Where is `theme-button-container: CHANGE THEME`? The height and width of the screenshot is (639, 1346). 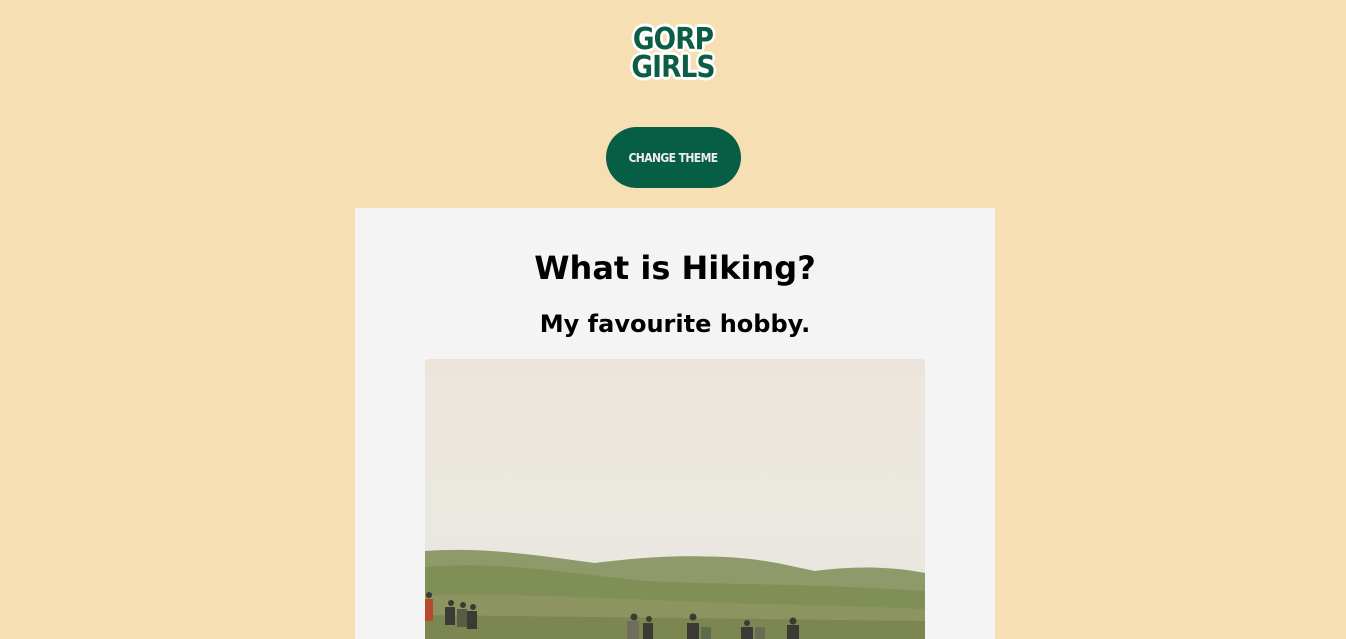
theme-button-container: CHANGE THEME is located at coordinates (673, 157).